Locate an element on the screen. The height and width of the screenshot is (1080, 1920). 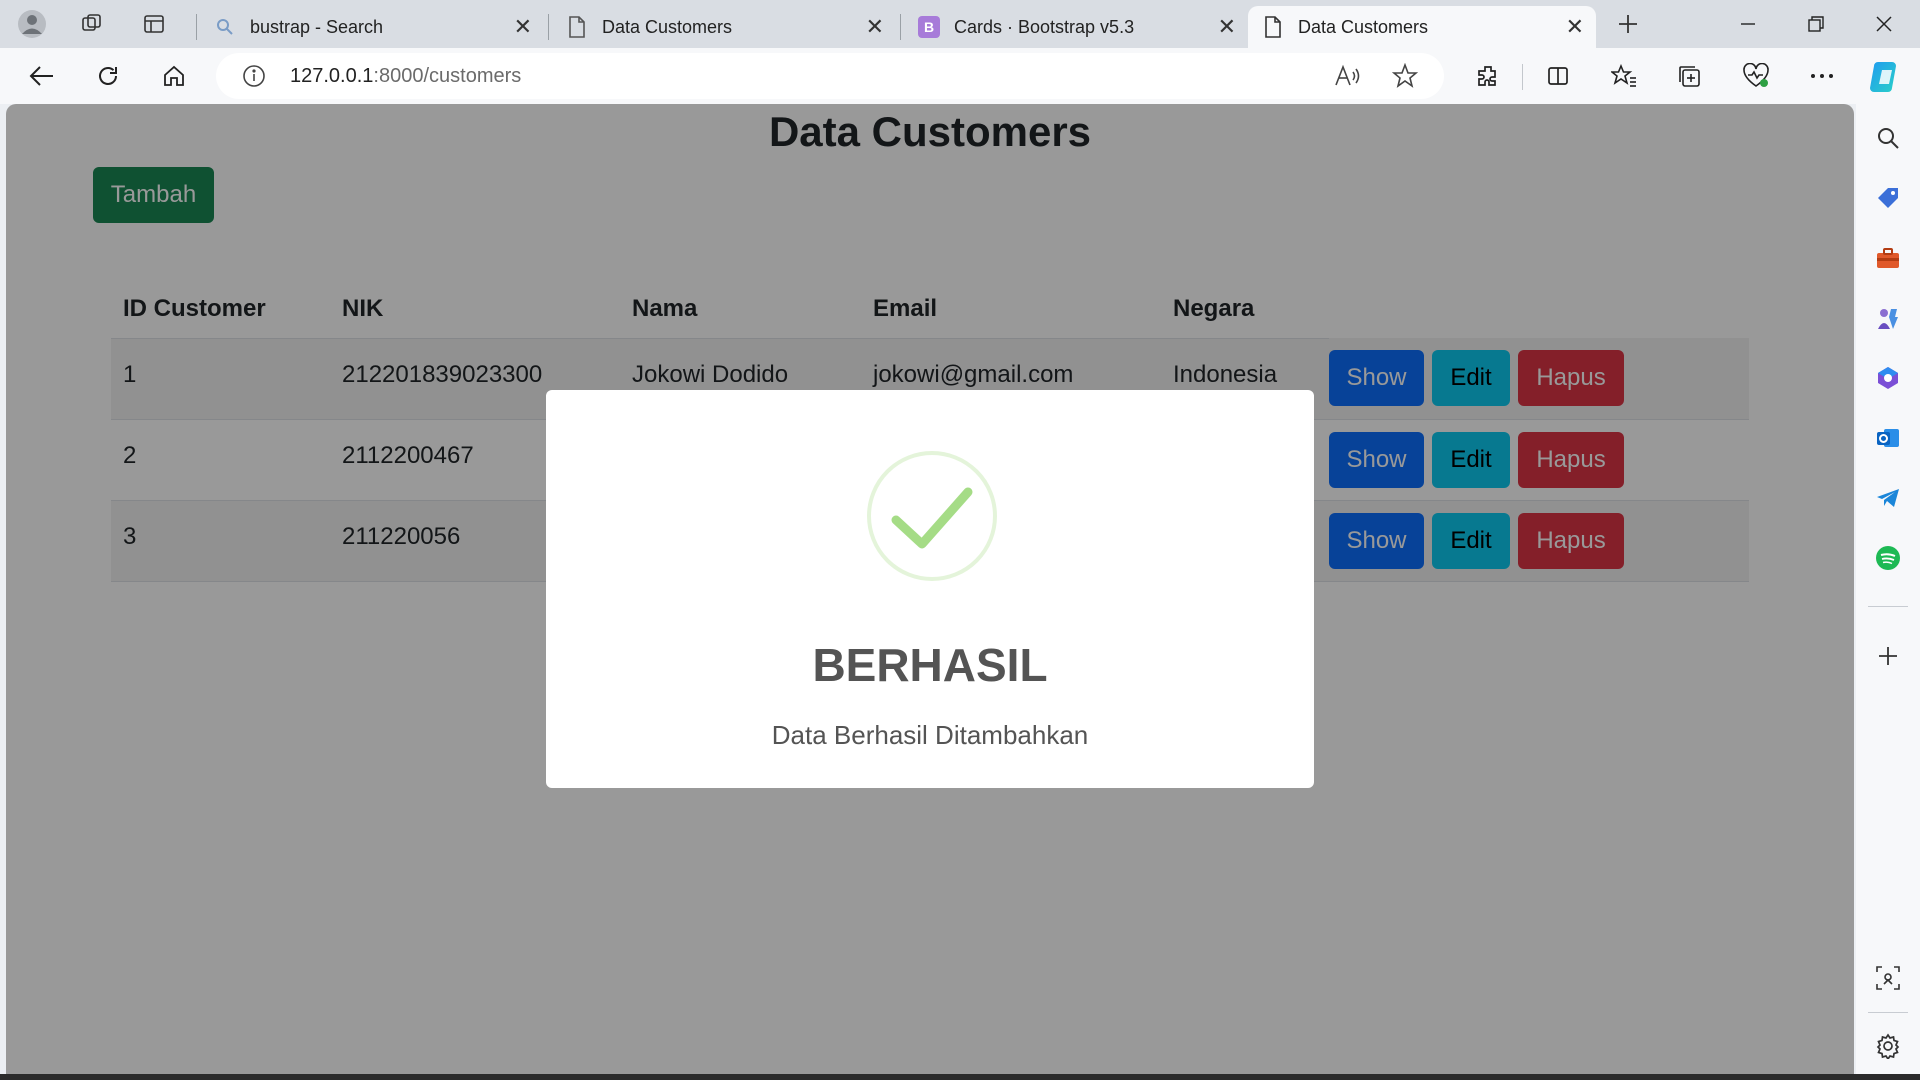
tab-search: bustrap - Search ✕ is located at coordinates (372, 27).